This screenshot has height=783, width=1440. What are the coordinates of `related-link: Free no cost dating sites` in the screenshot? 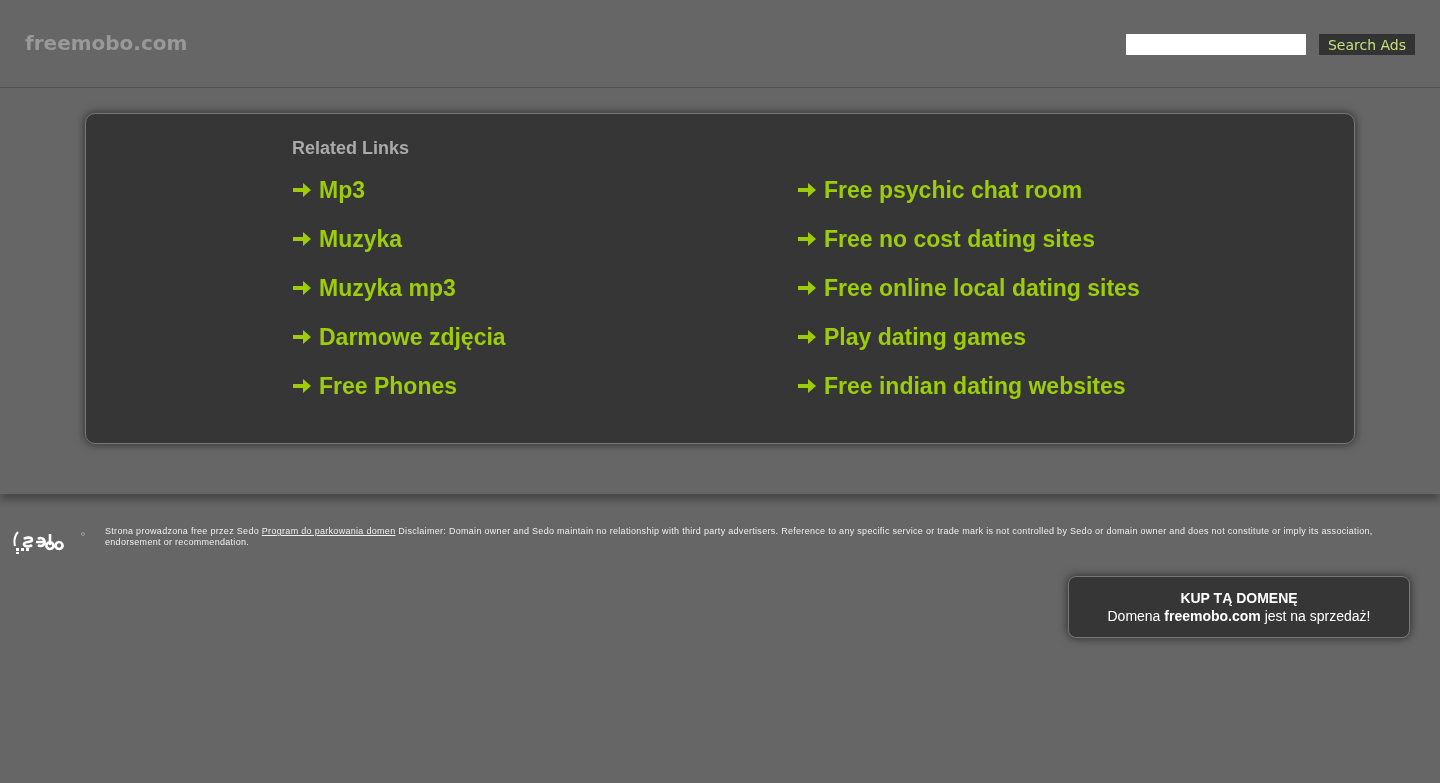 It's located at (959, 239).